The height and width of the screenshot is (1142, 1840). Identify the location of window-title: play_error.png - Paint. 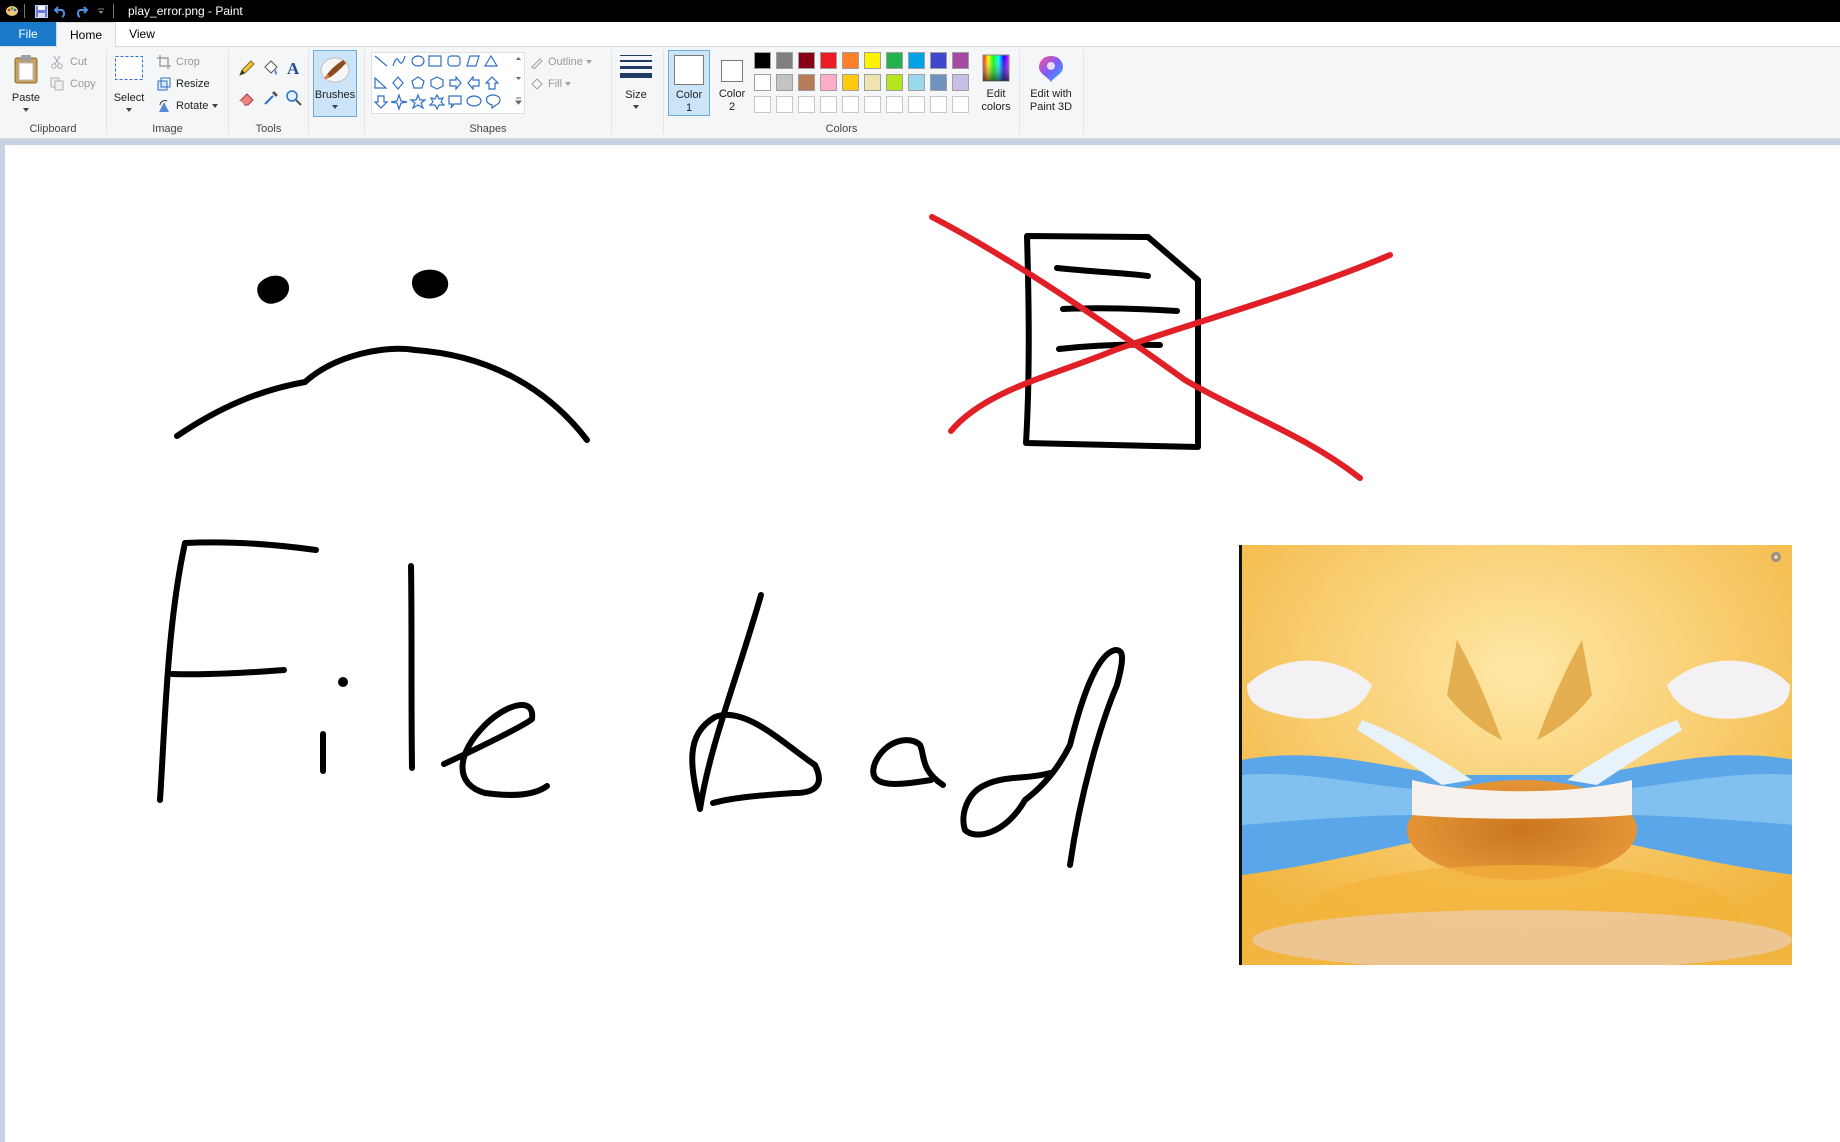
(185, 11).